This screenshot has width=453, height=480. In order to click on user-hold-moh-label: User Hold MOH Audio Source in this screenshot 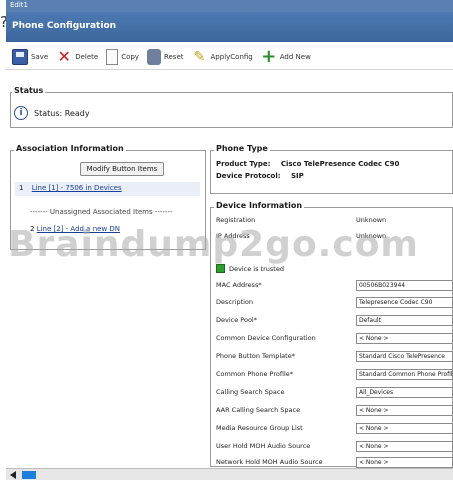, I will do `click(263, 446)`.